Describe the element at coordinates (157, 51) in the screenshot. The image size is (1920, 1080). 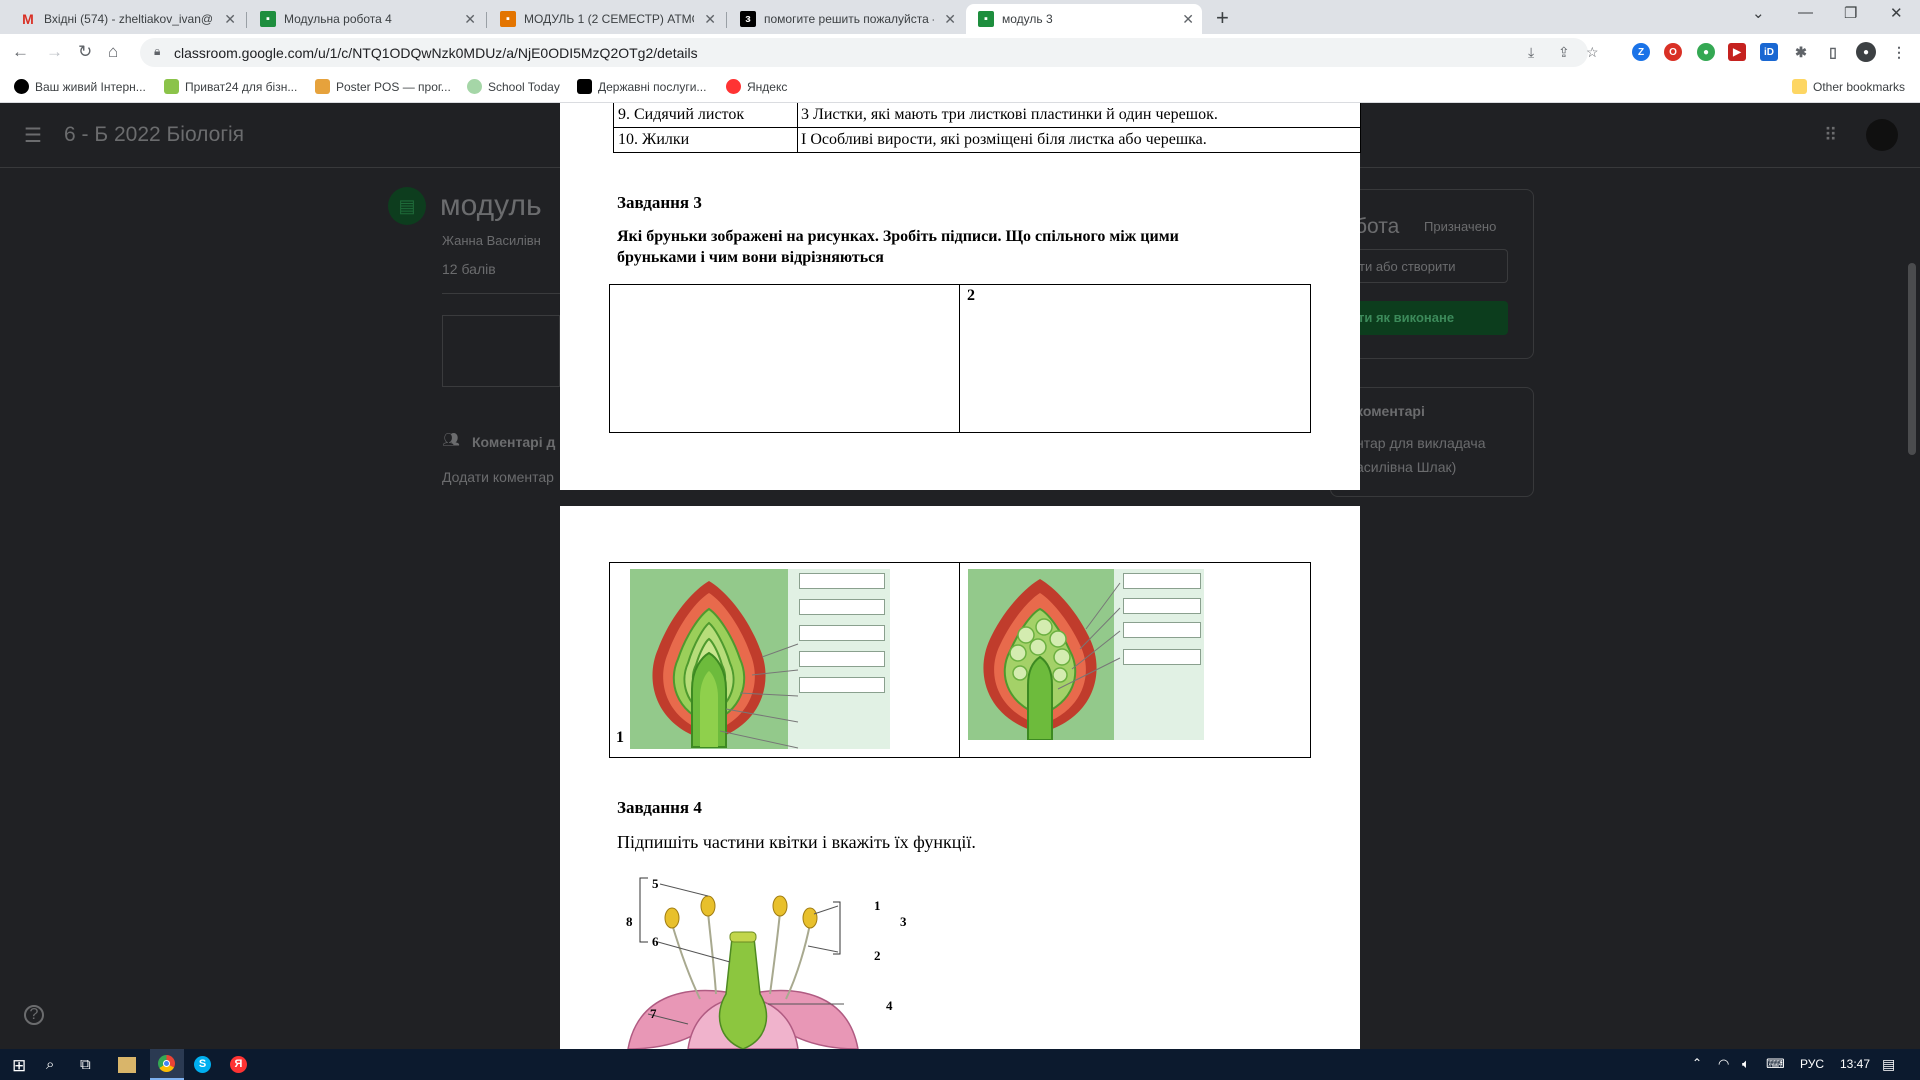
I see `lock-icon: 🔒︎` at that location.